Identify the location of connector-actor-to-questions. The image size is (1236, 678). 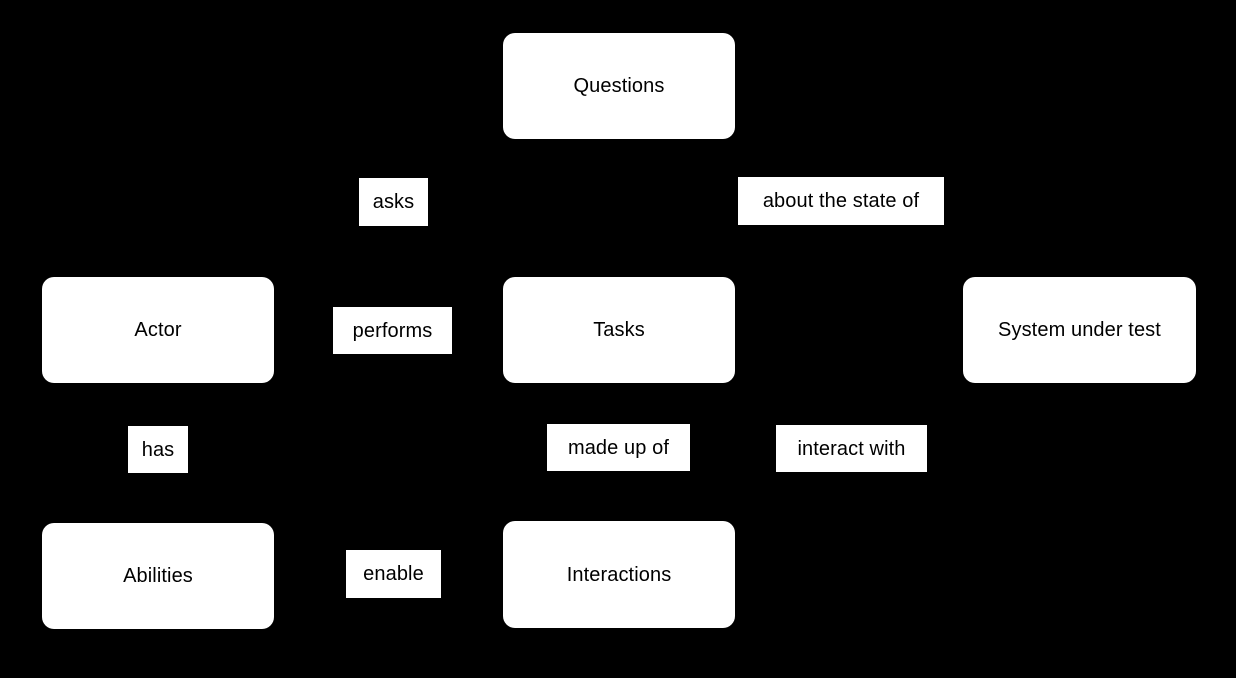
(330, 208).